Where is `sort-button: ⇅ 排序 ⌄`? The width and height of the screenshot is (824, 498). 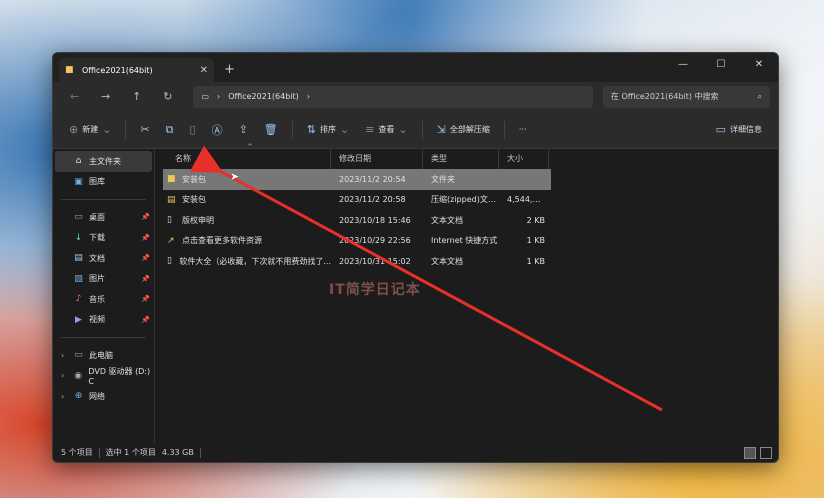
sort-button: ⇅ 排序 ⌄ is located at coordinates (328, 130).